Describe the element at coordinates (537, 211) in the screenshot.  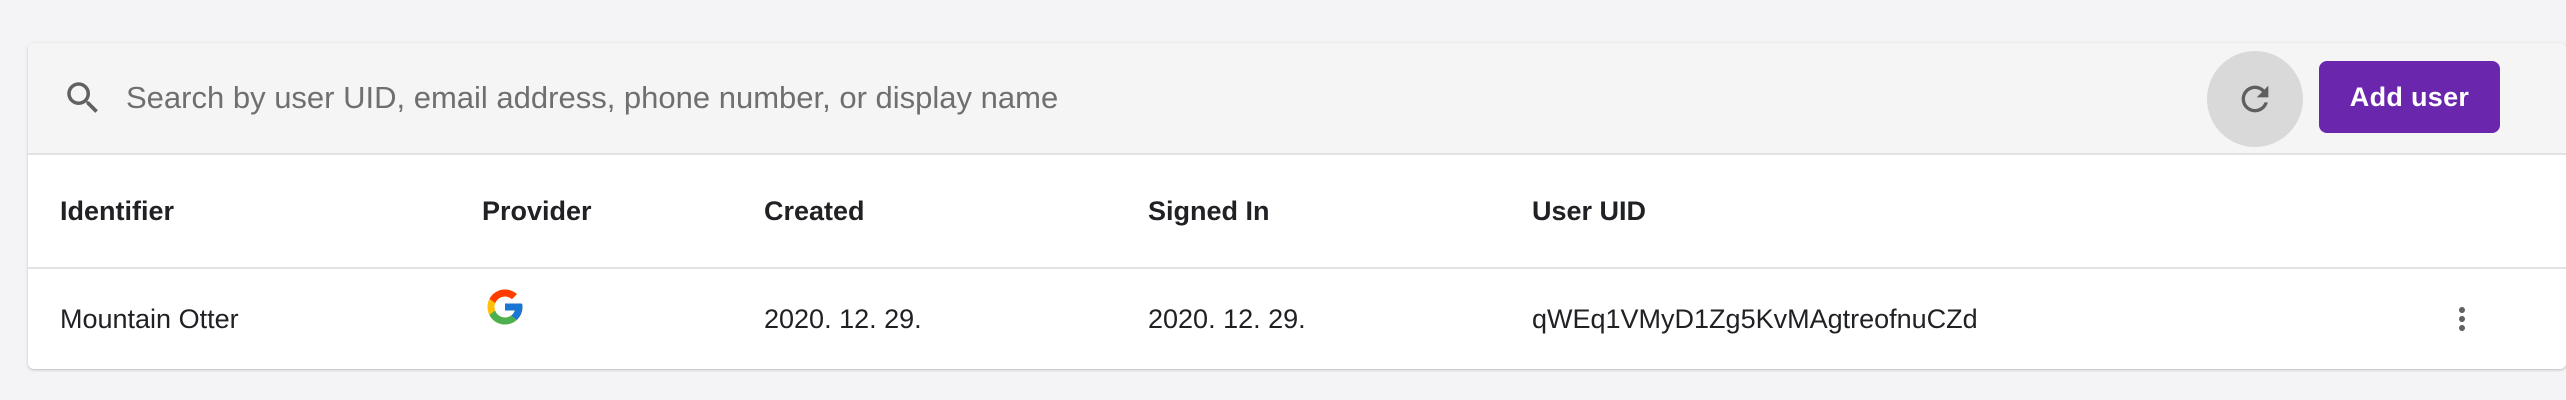
I see `column-header-provider: Provider` at that location.